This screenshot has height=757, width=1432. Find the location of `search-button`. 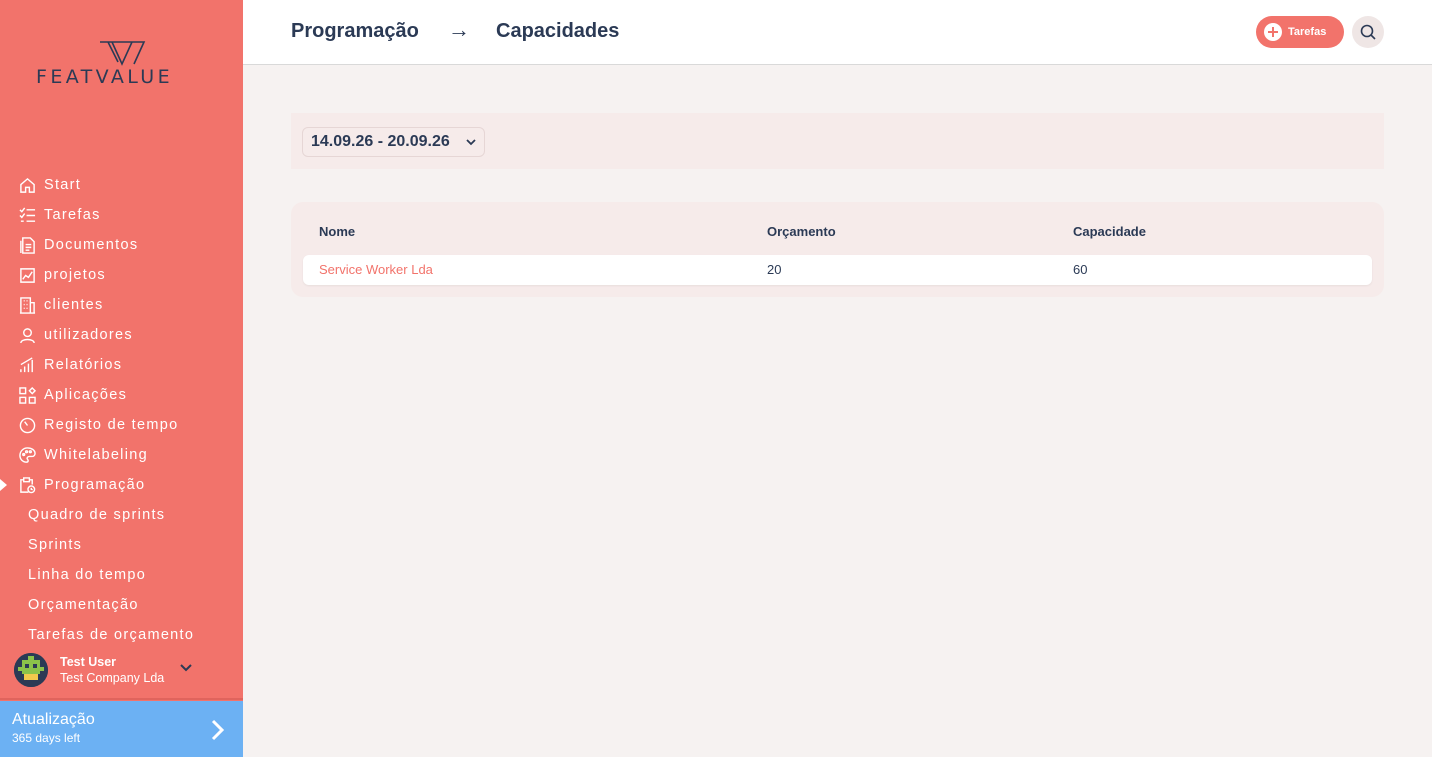

search-button is located at coordinates (1368, 32).